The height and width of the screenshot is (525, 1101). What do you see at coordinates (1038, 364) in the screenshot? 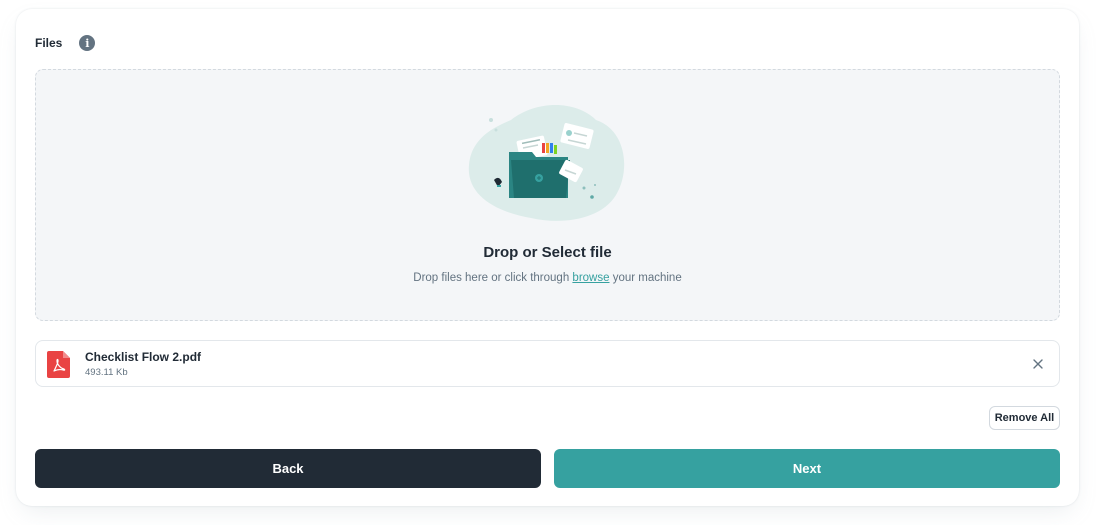
I see `close-icon` at bounding box center [1038, 364].